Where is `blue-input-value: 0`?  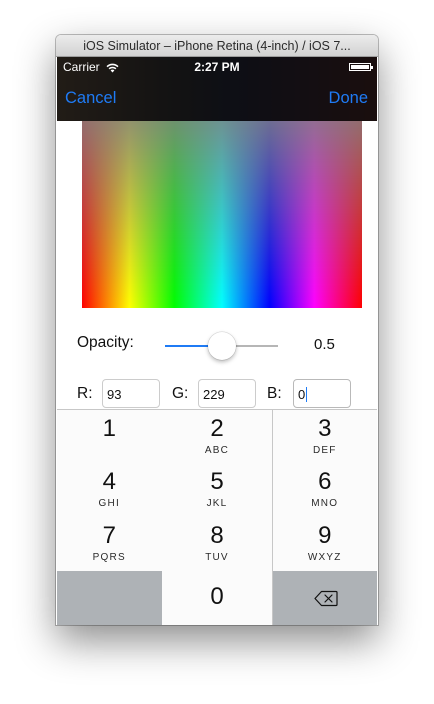
blue-input-value: 0 is located at coordinates (302, 394).